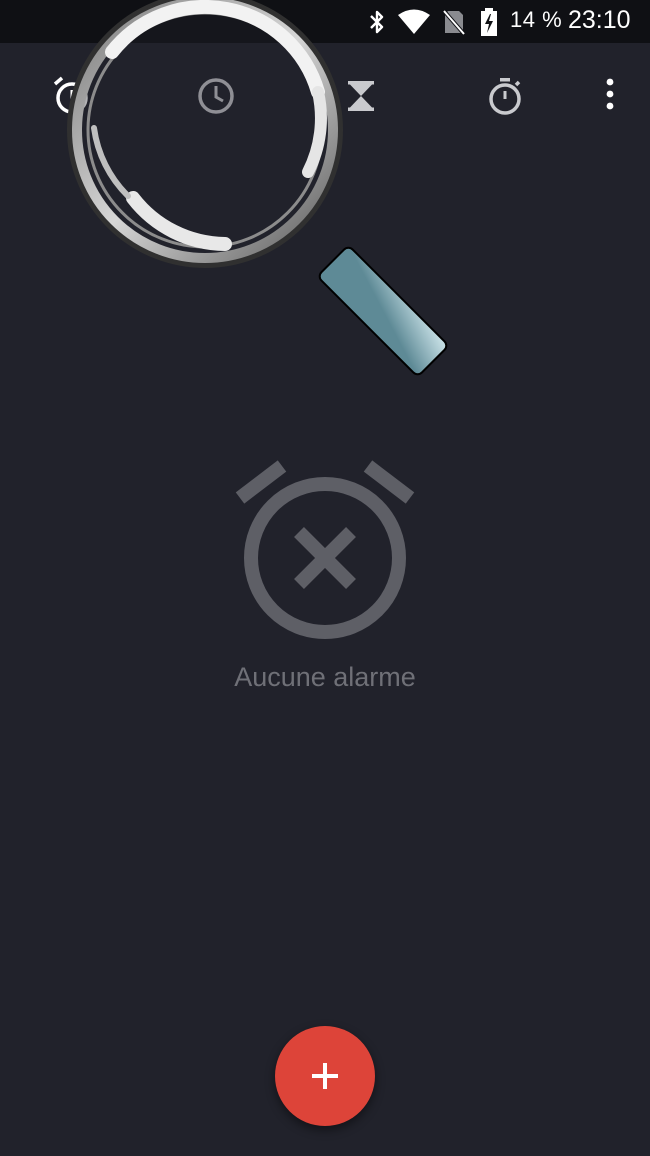 The height and width of the screenshot is (1156, 650). Describe the element at coordinates (454, 22) in the screenshot. I see `no-sim-icon` at that location.